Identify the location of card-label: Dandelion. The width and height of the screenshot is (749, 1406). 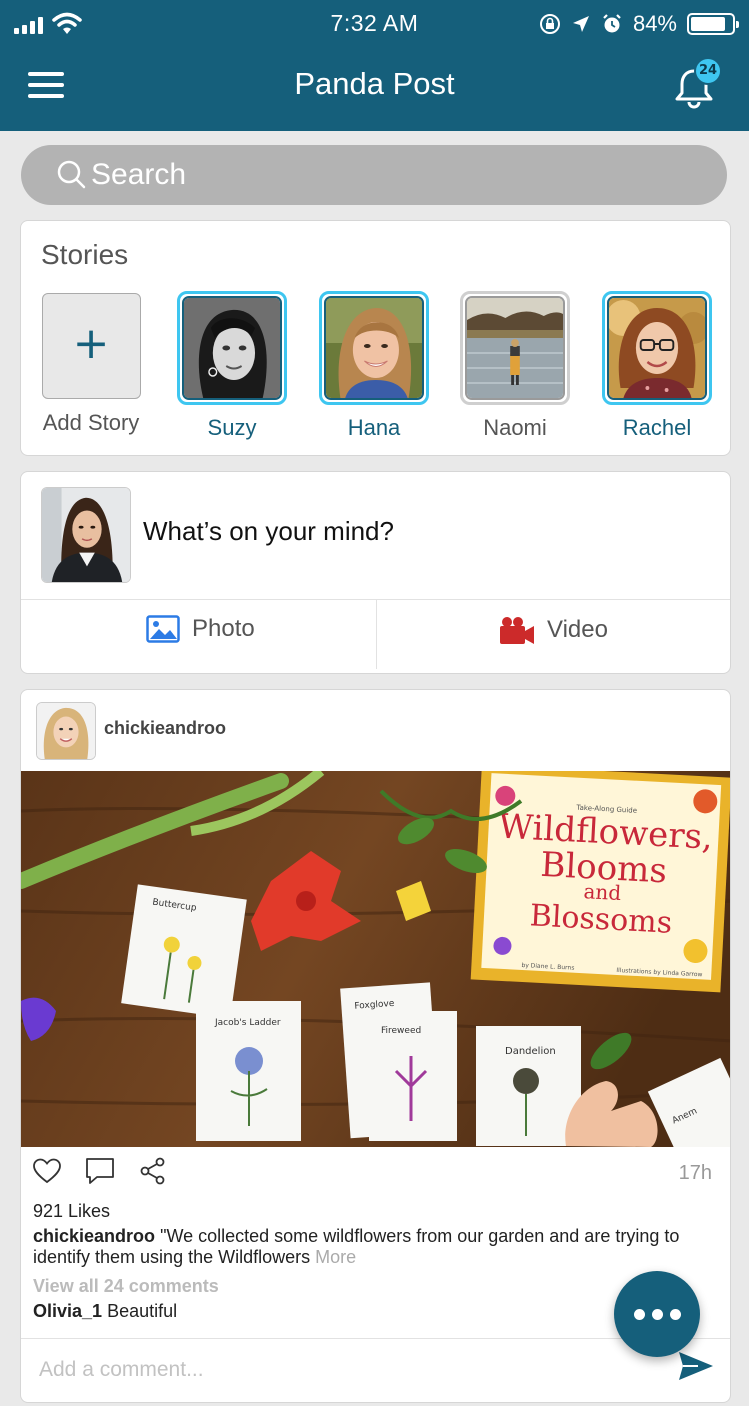
(530, 1051).